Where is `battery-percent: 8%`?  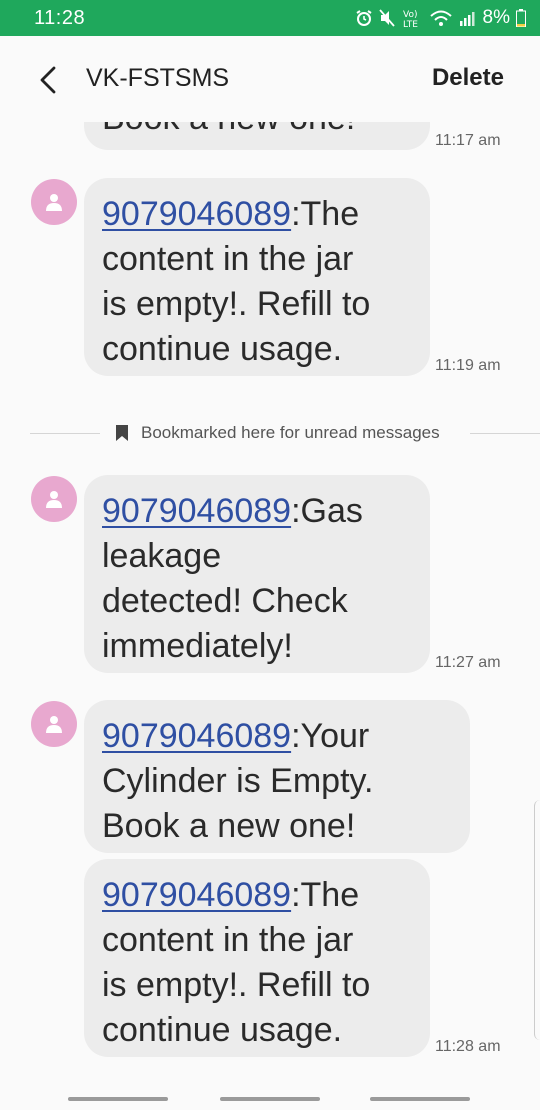
battery-percent: 8% is located at coordinates (496, 17).